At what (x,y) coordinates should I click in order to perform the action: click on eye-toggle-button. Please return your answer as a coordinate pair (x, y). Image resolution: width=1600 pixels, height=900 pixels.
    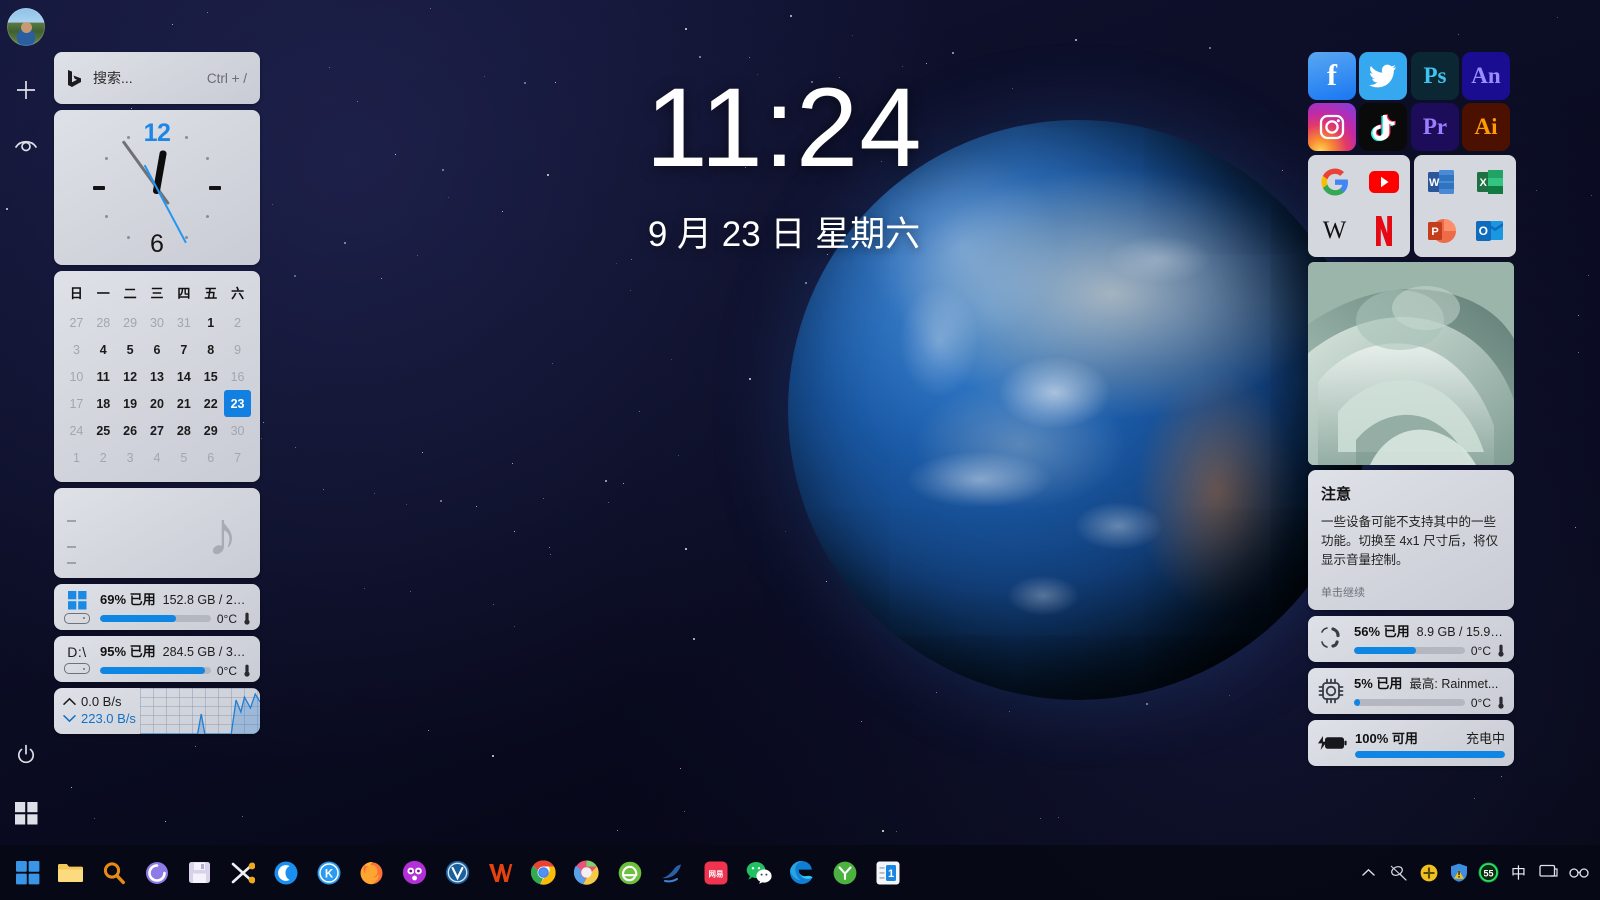
    Looking at the image, I should click on (26, 144).